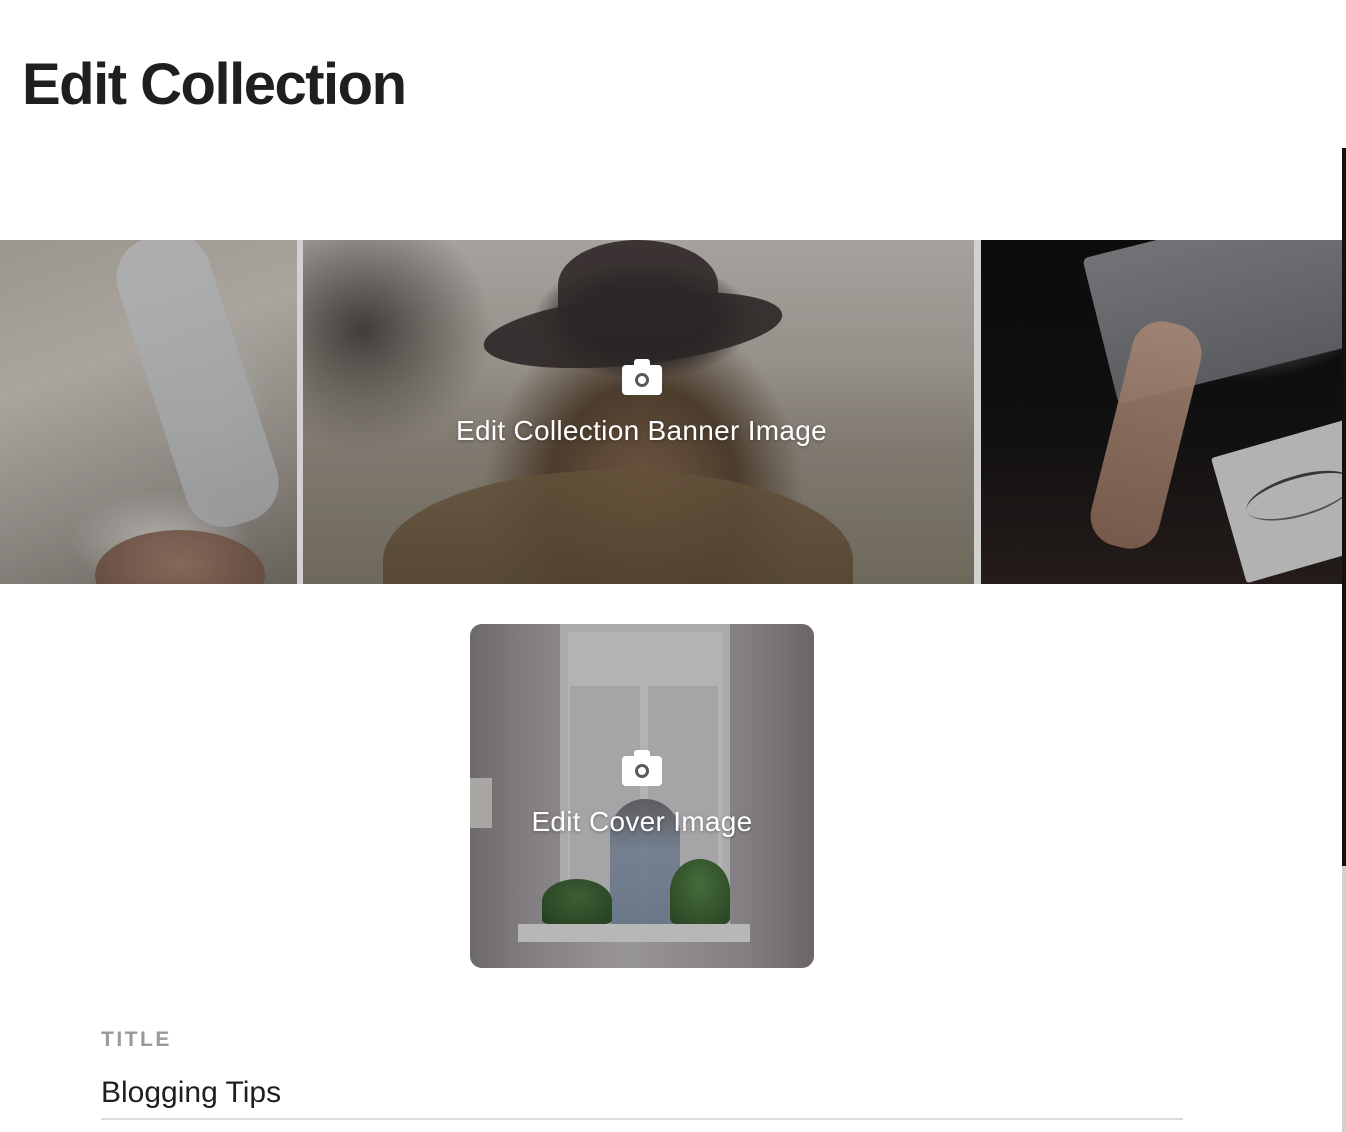  I want to click on banner-edit-prompt: Edit Collection Banner Image, so click(641, 403).